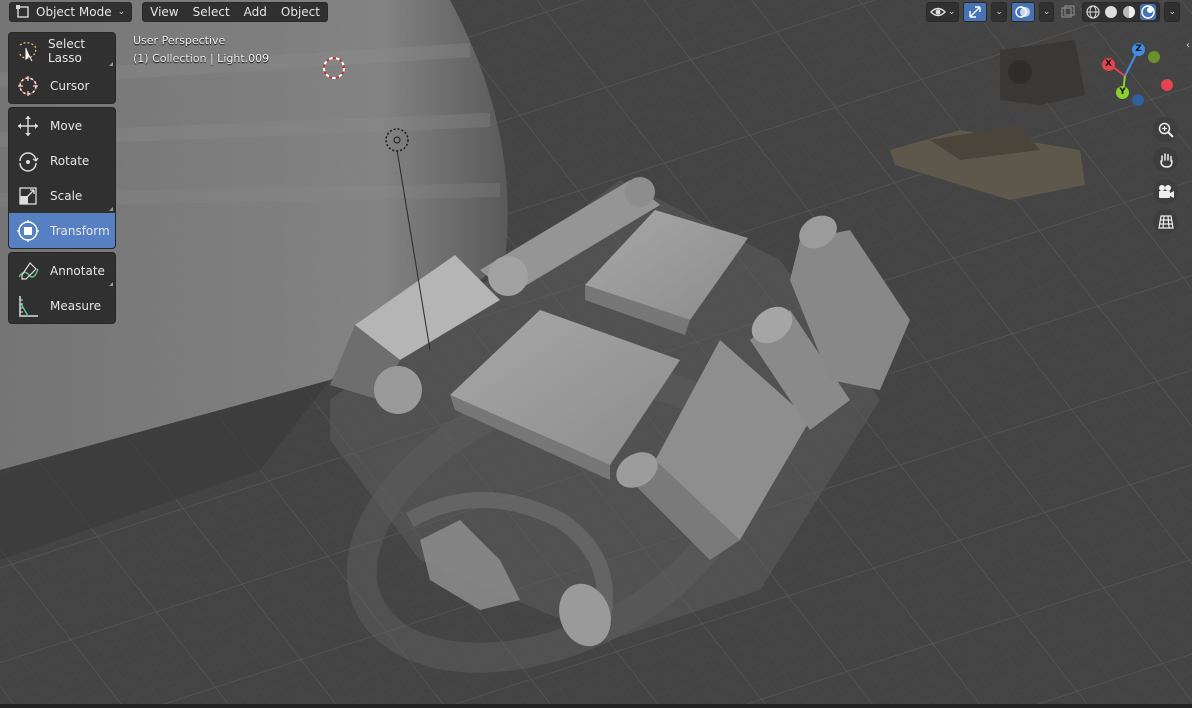  I want to click on tool-move: Move, so click(62, 125).